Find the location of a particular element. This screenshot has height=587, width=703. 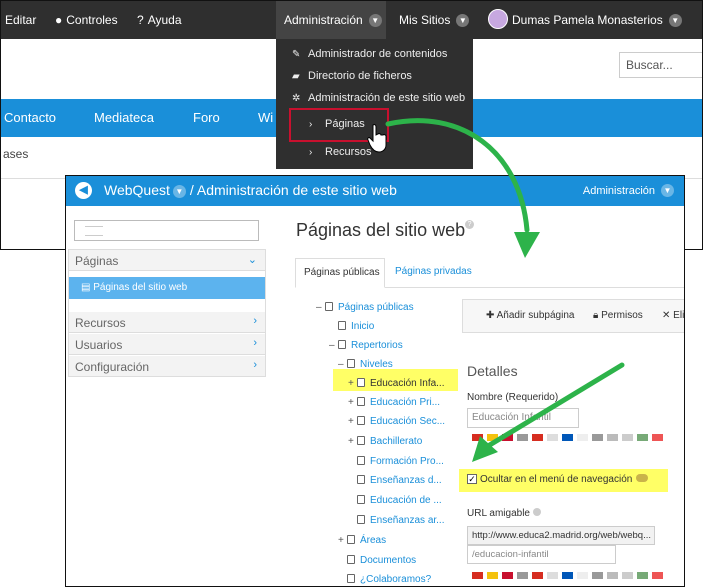

eye-icon: ● is located at coordinates (59, 20).